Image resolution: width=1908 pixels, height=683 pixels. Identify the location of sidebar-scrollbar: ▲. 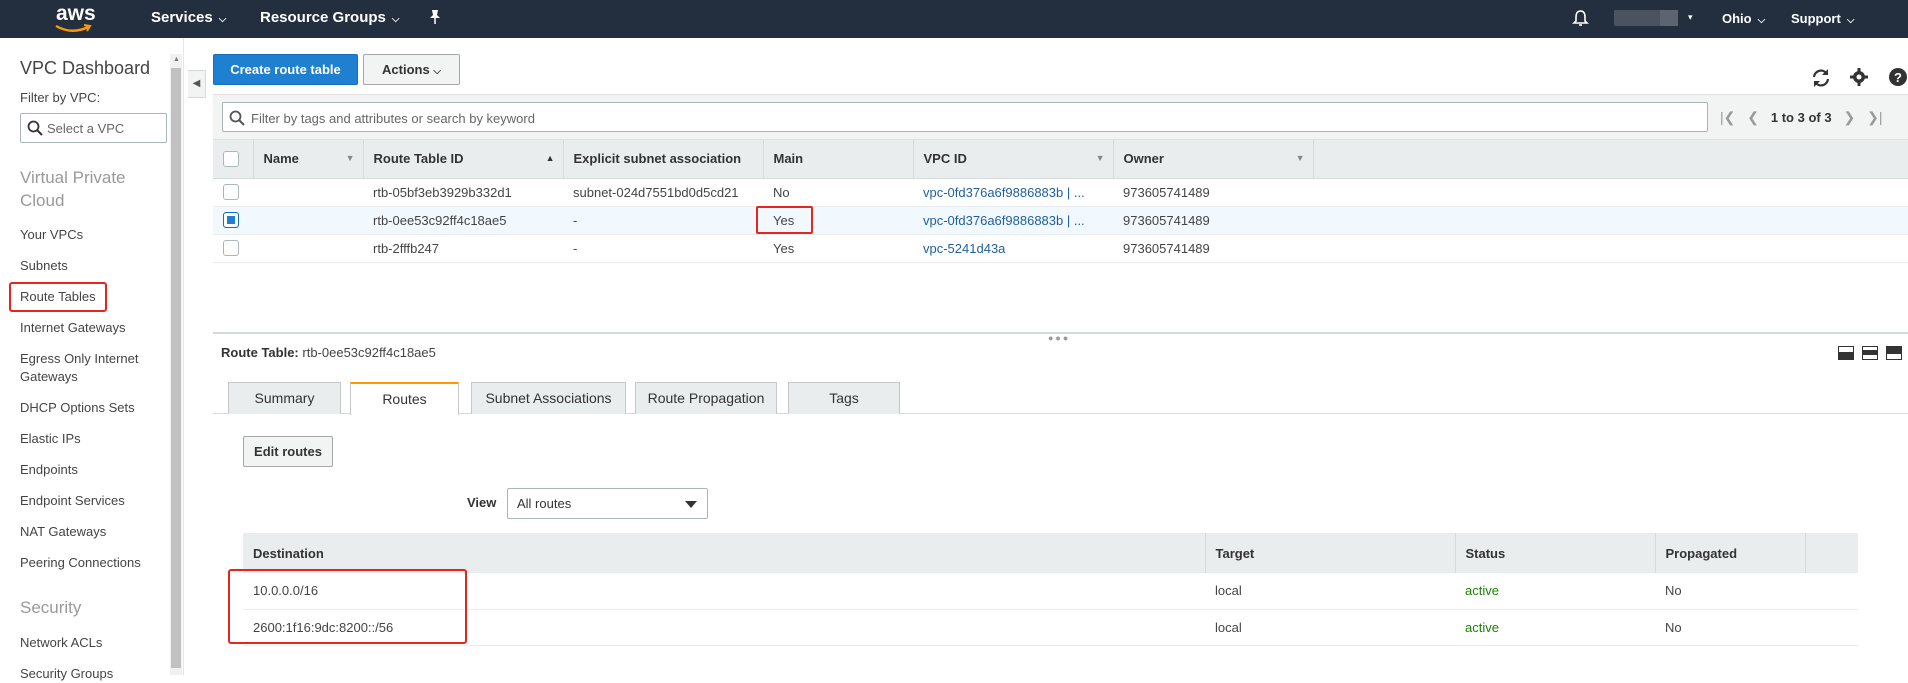
(176, 364).